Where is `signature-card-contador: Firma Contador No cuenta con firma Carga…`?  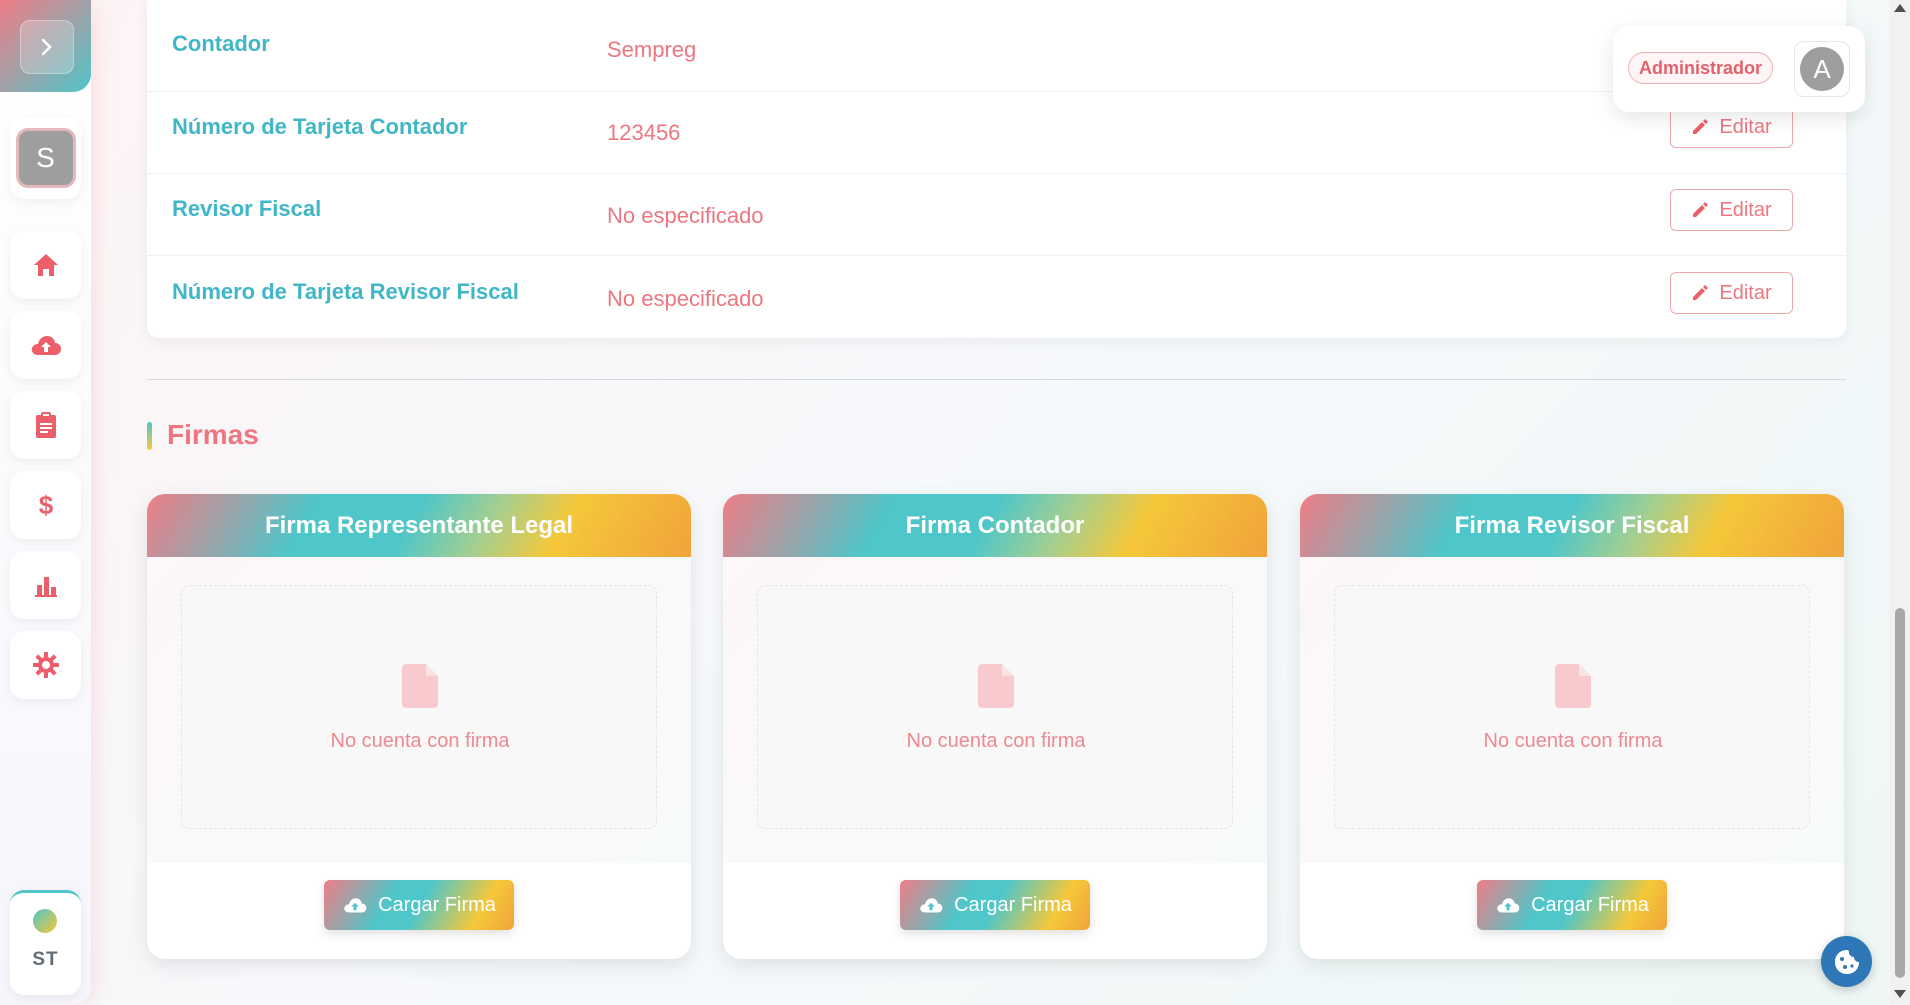
signature-card-contador: Firma Contador No cuenta con firma Carga… is located at coordinates (995, 726).